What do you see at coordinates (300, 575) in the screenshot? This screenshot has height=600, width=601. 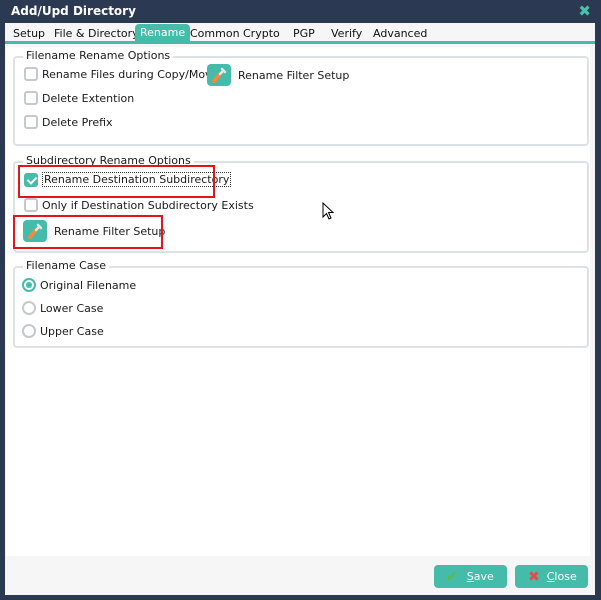 I see `dialog-footer: ✔ Save ✖ Close` at bounding box center [300, 575].